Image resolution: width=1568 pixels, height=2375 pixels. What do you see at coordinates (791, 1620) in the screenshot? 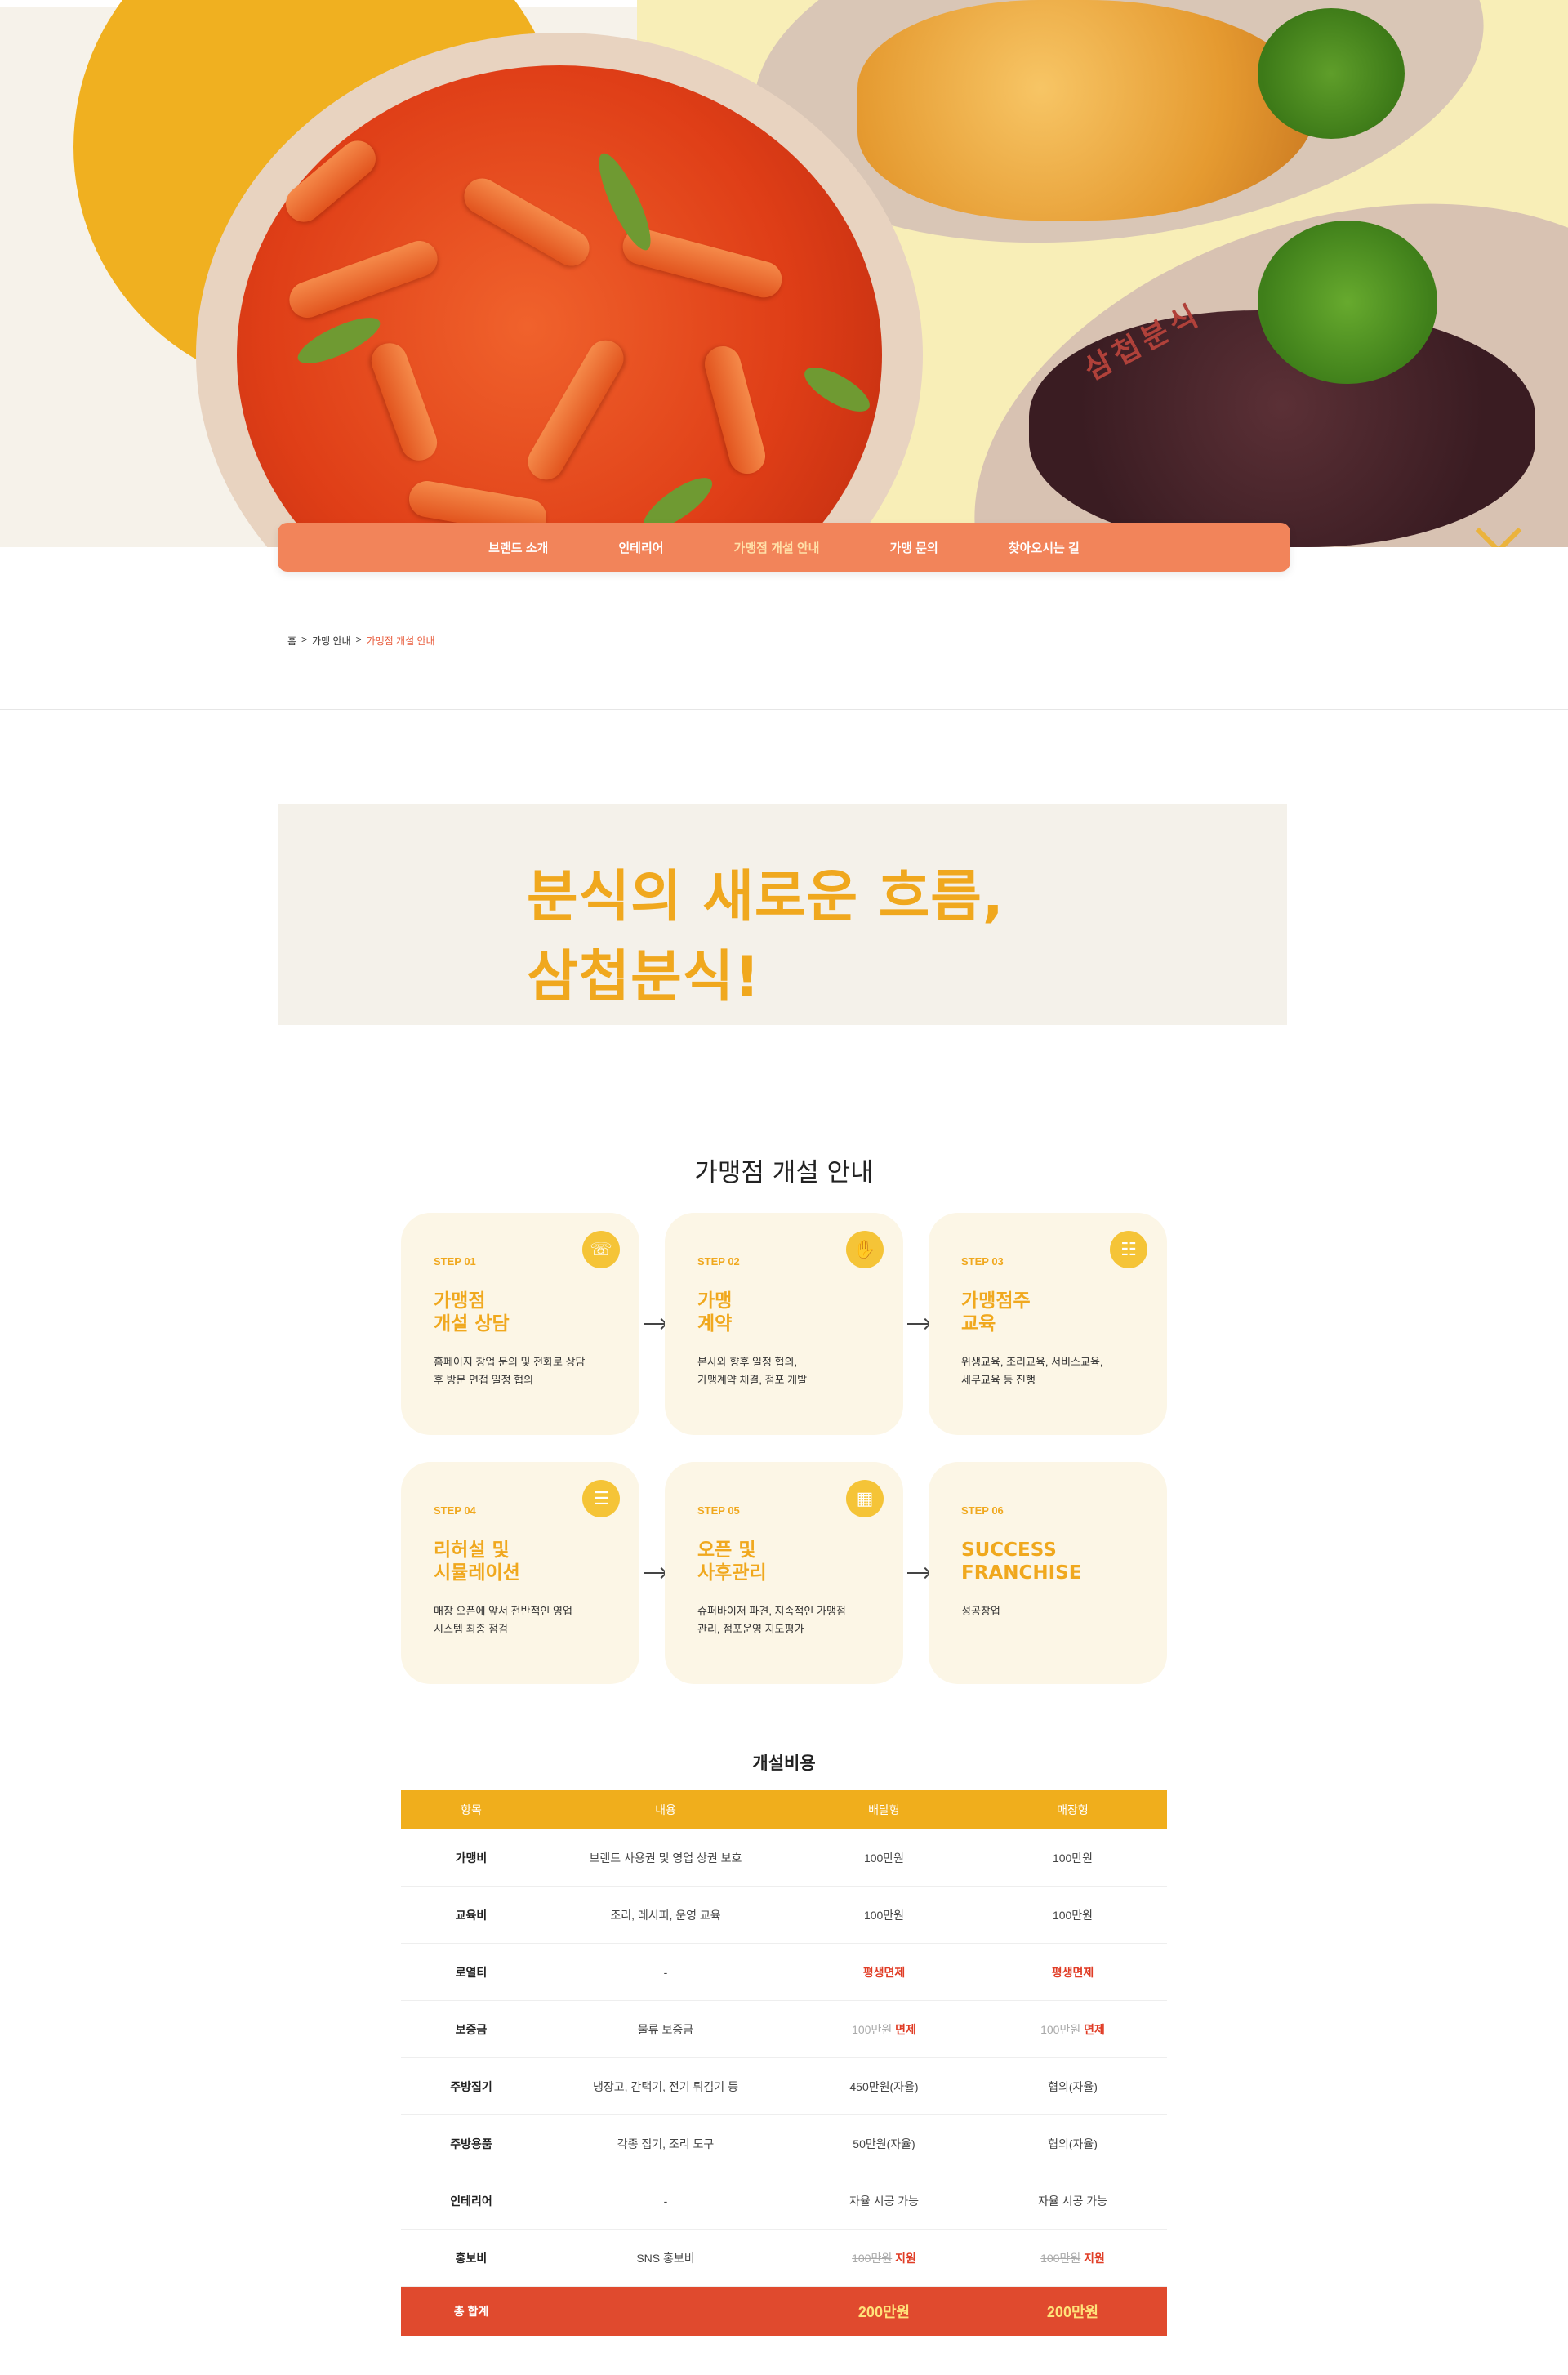
I see `step-description: 슈퍼바이저 파견, 지속적인 가맹점 관리, 점포운영 지도평가` at bounding box center [791, 1620].